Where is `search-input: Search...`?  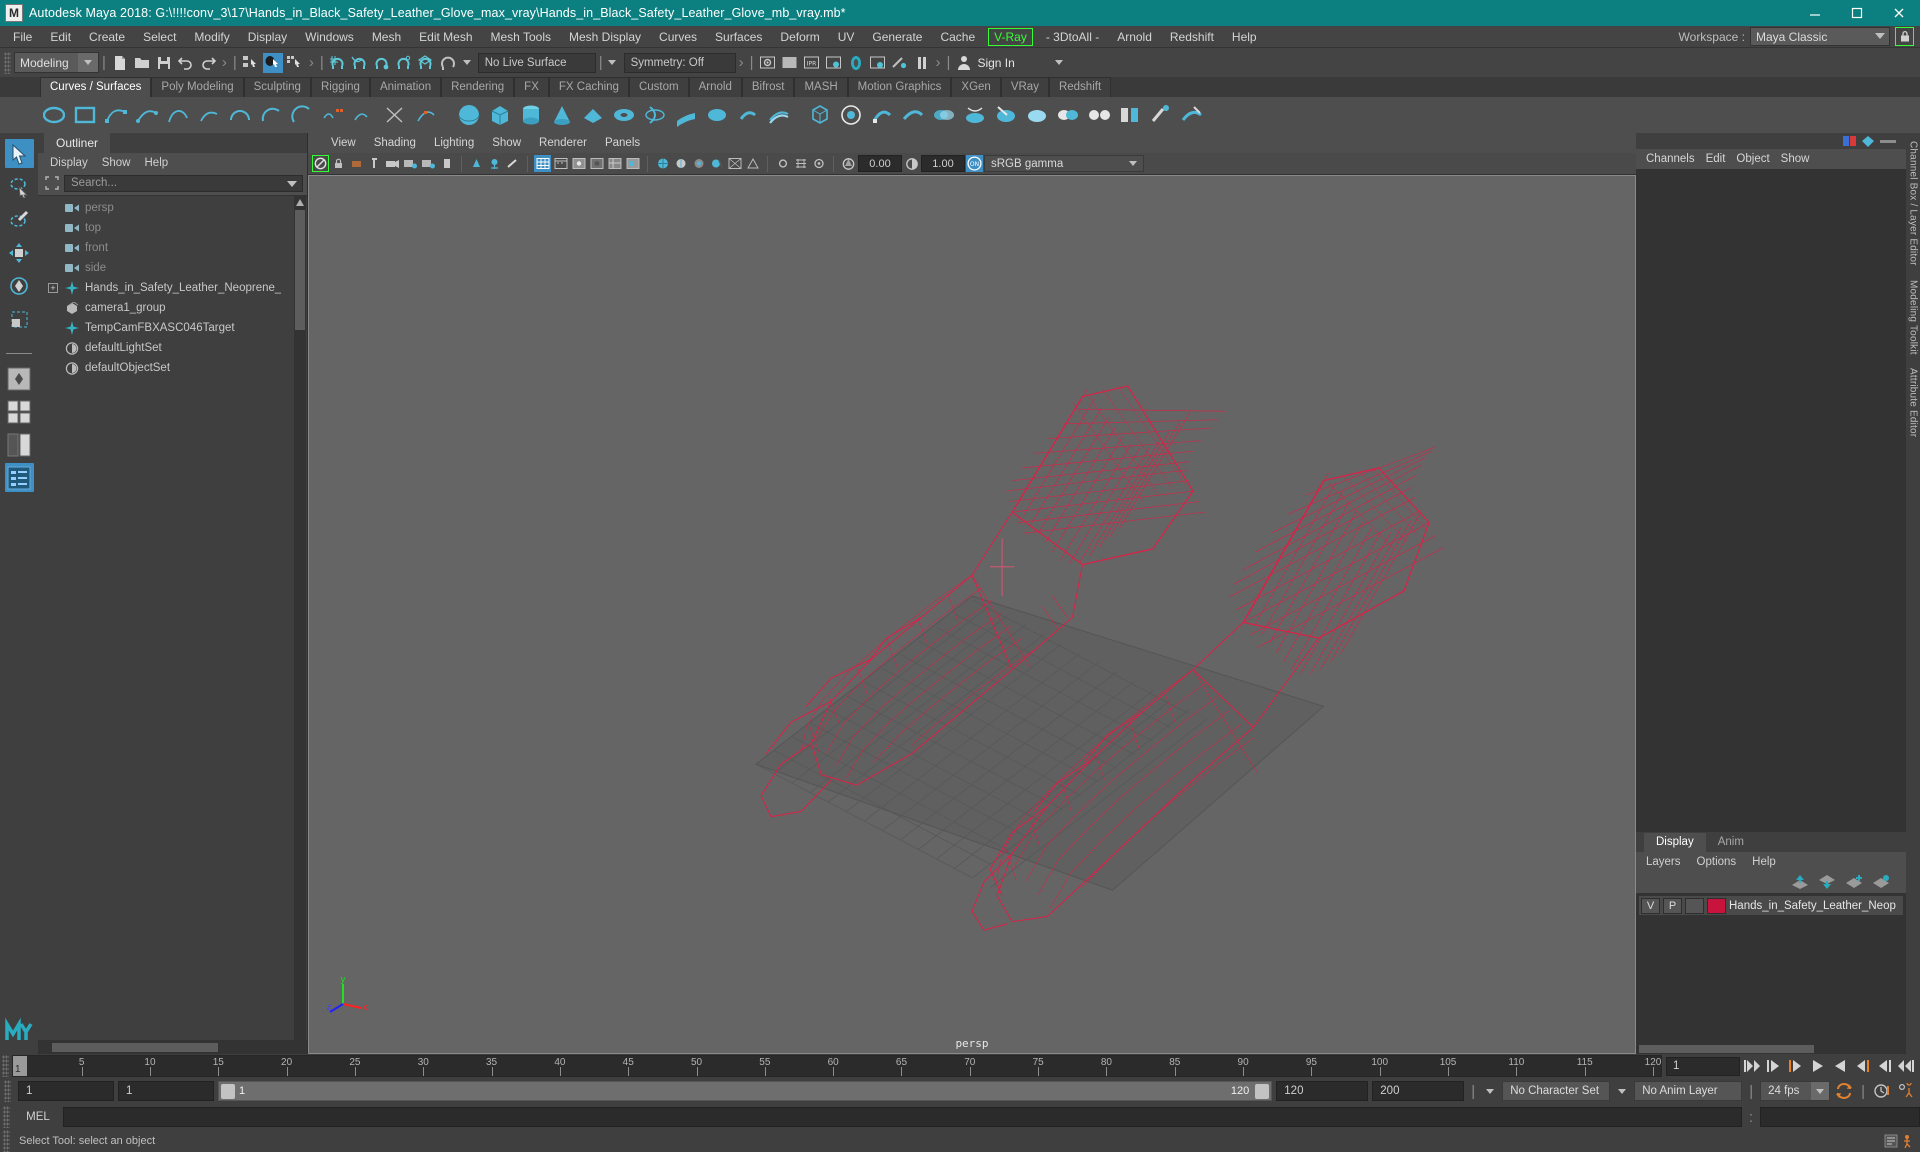 search-input: Search... is located at coordinates (183, 183).